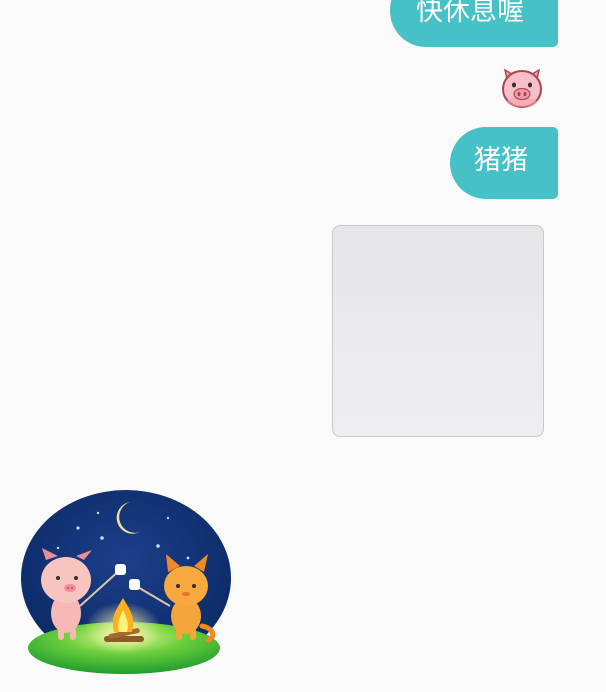 Image resolution: width=606 pixels, height=692 pixels. I want to click on campfire-sticker, so click(126, 583).